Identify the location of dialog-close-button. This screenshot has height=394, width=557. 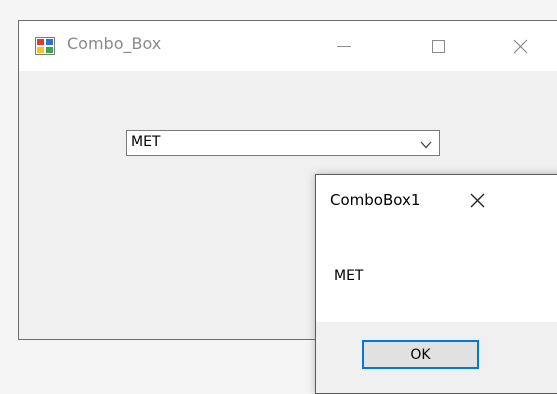
(477, 200).